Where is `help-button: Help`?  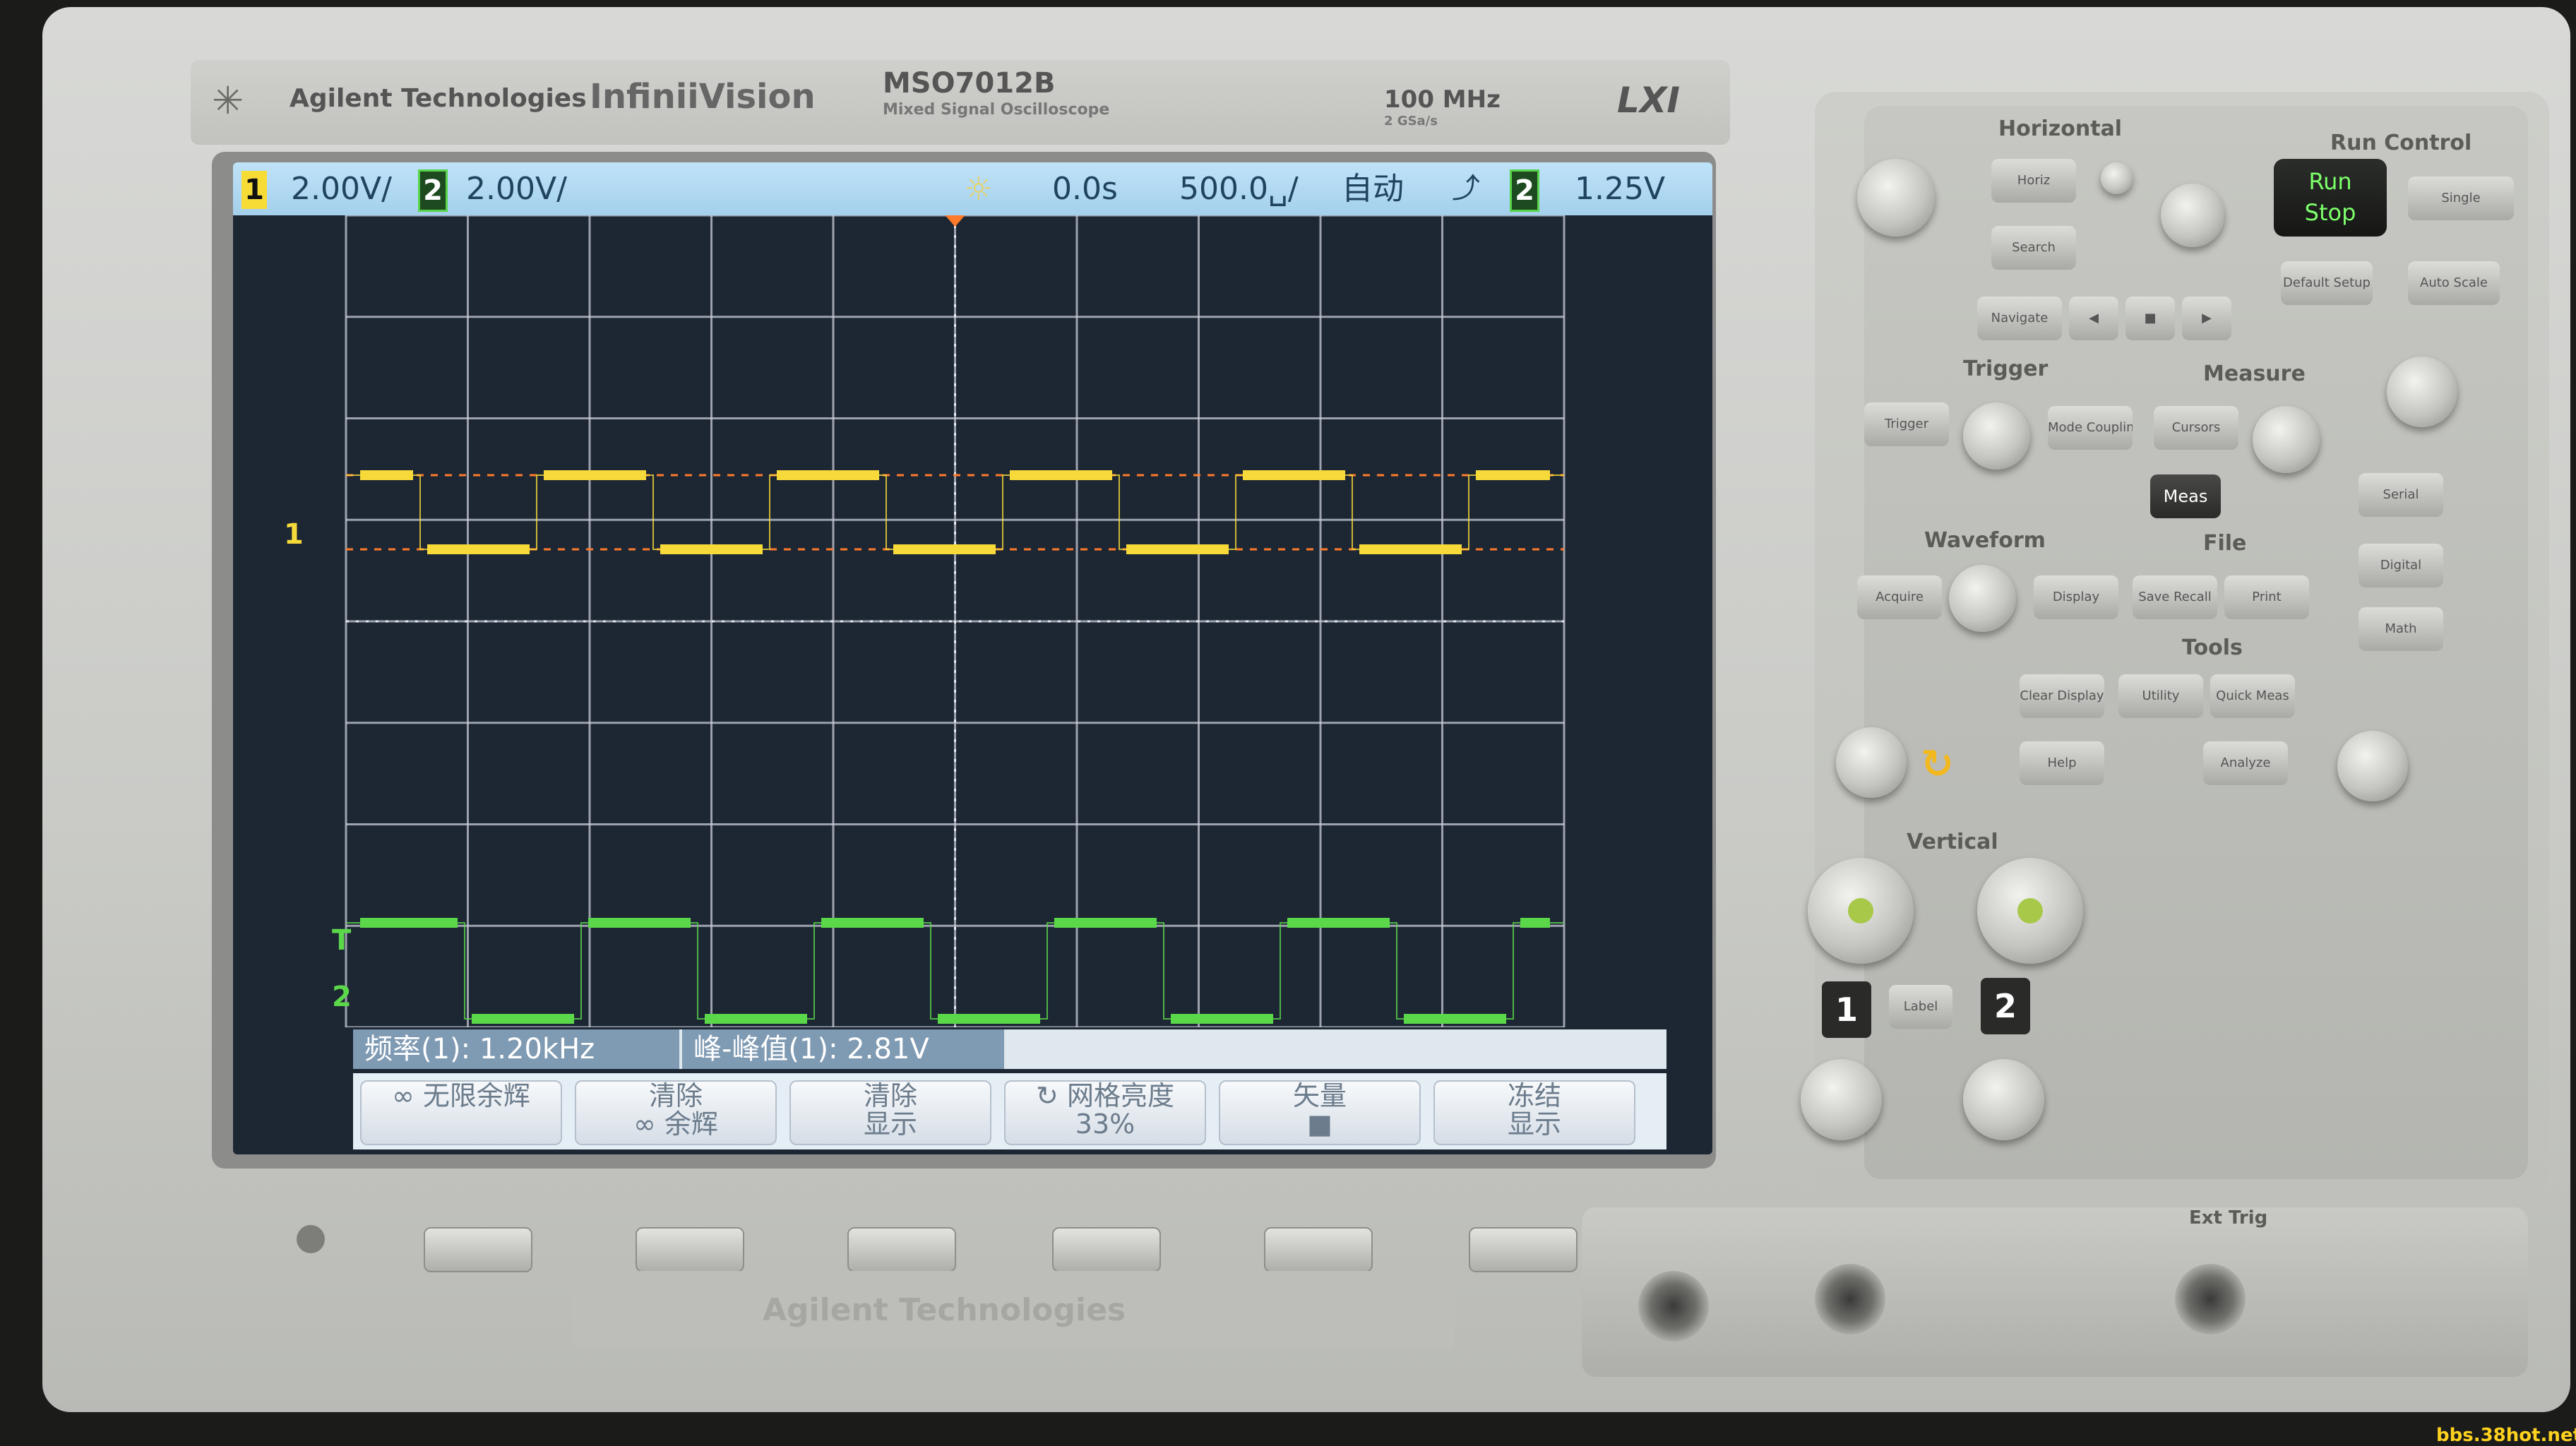 help-button: Help is located at coordinates (2062, 763).